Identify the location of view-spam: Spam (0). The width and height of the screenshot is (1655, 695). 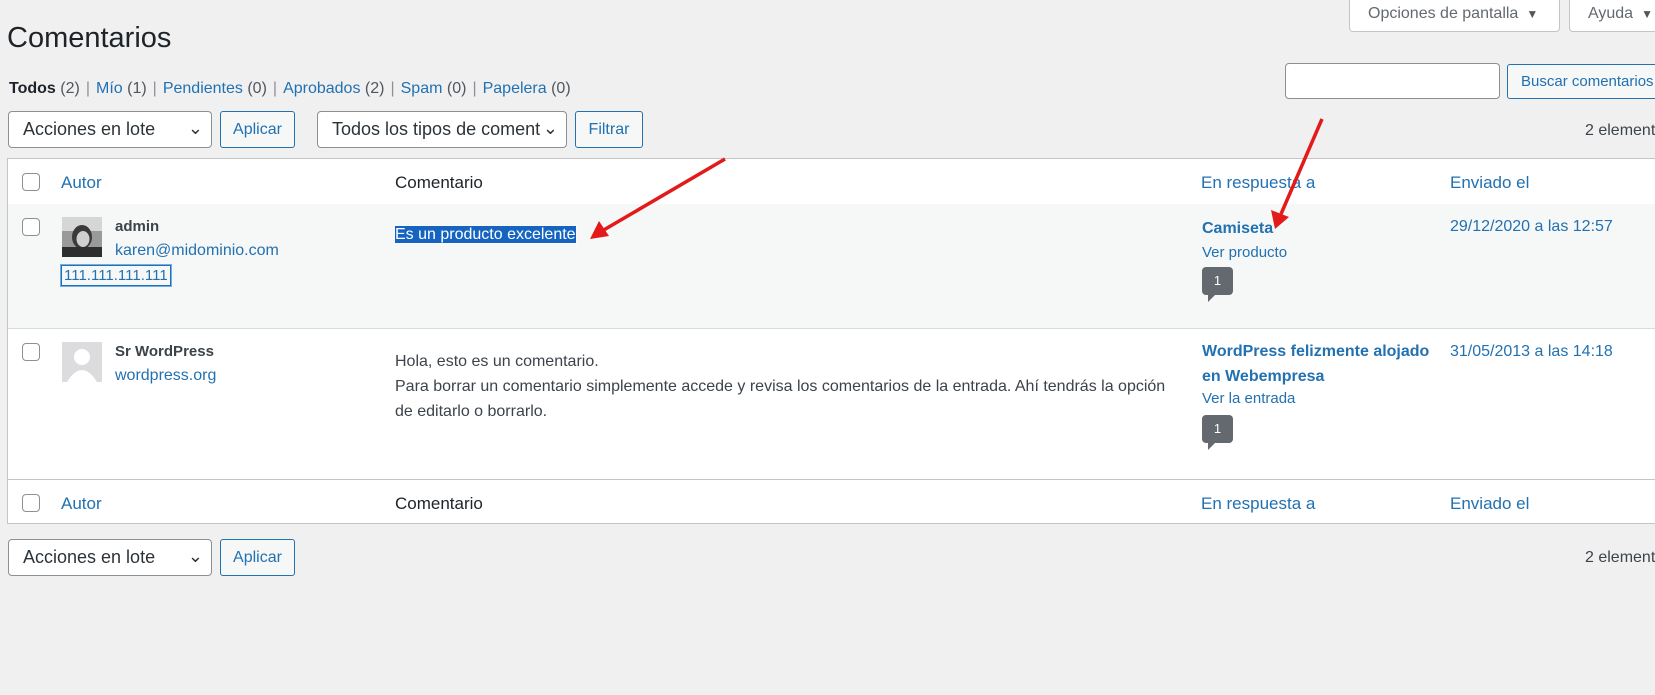
(434, 88).